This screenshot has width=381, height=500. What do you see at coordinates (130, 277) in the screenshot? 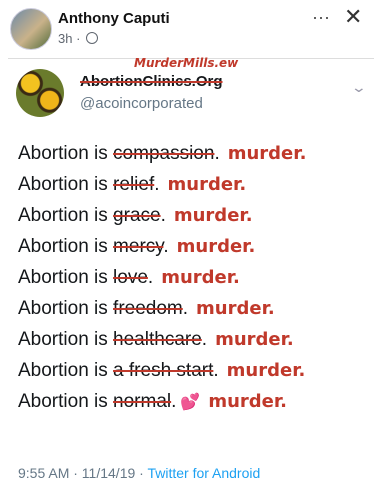
I see `crossed-word: love` at bounding box center [130, 277].